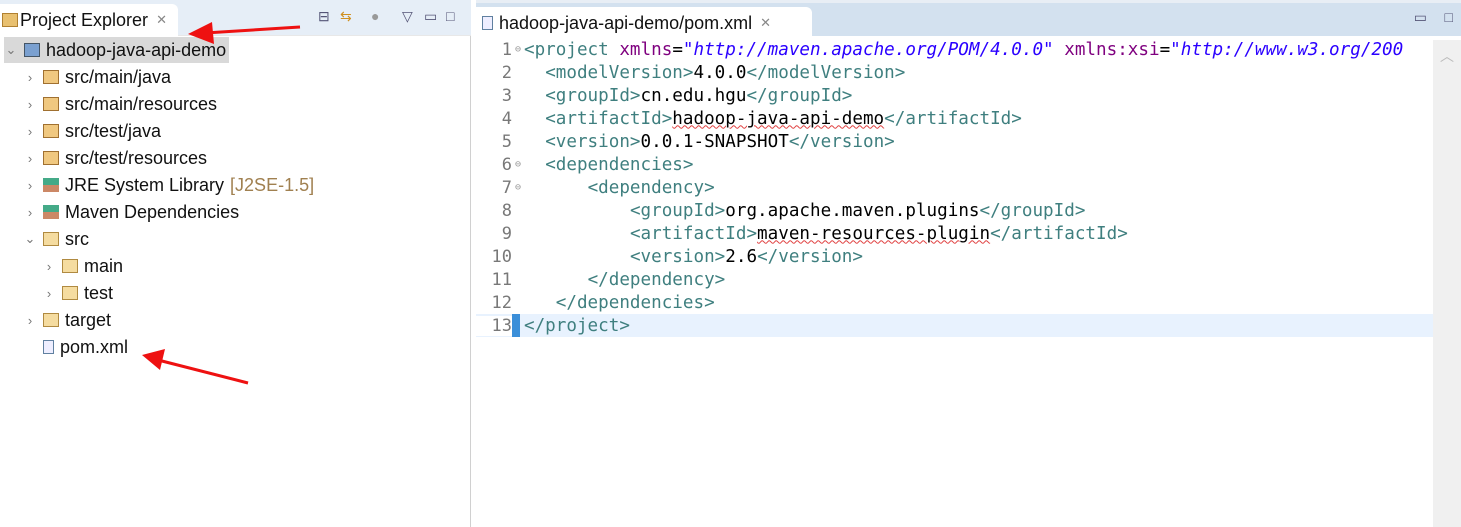 This screenshot has width=1461, height=527. Describe the element at coordinates (954, 325) in the screenshot. I see `code-line: 13 </project>` at that location.